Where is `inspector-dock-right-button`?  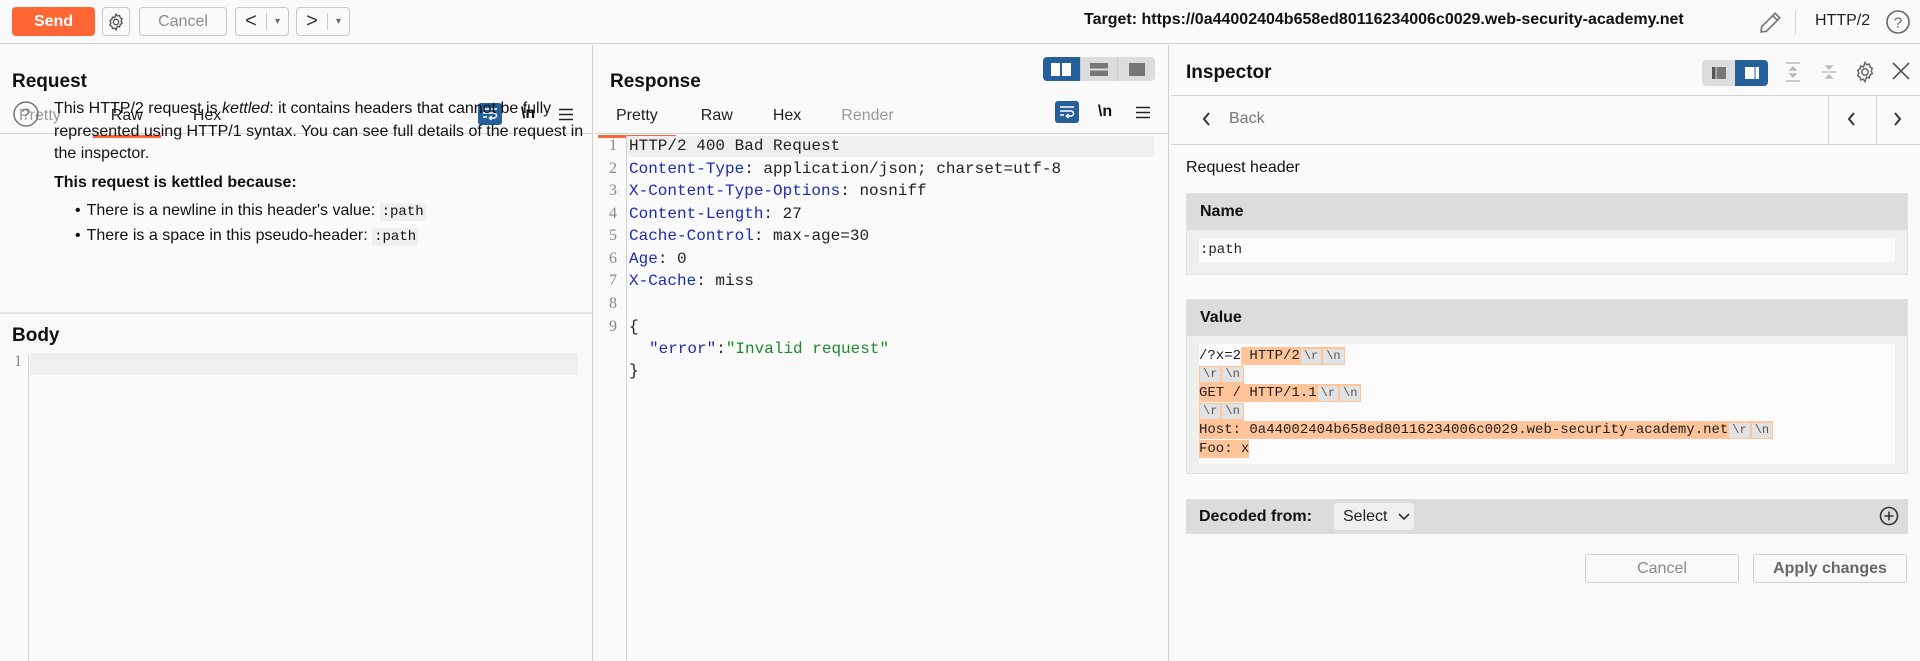
inspector-dock-right-button is located at coordinates (1751, 73).